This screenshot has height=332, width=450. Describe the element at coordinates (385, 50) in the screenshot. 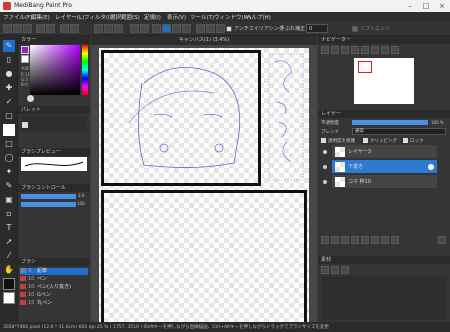

I see `flip-view-icon` at that location.